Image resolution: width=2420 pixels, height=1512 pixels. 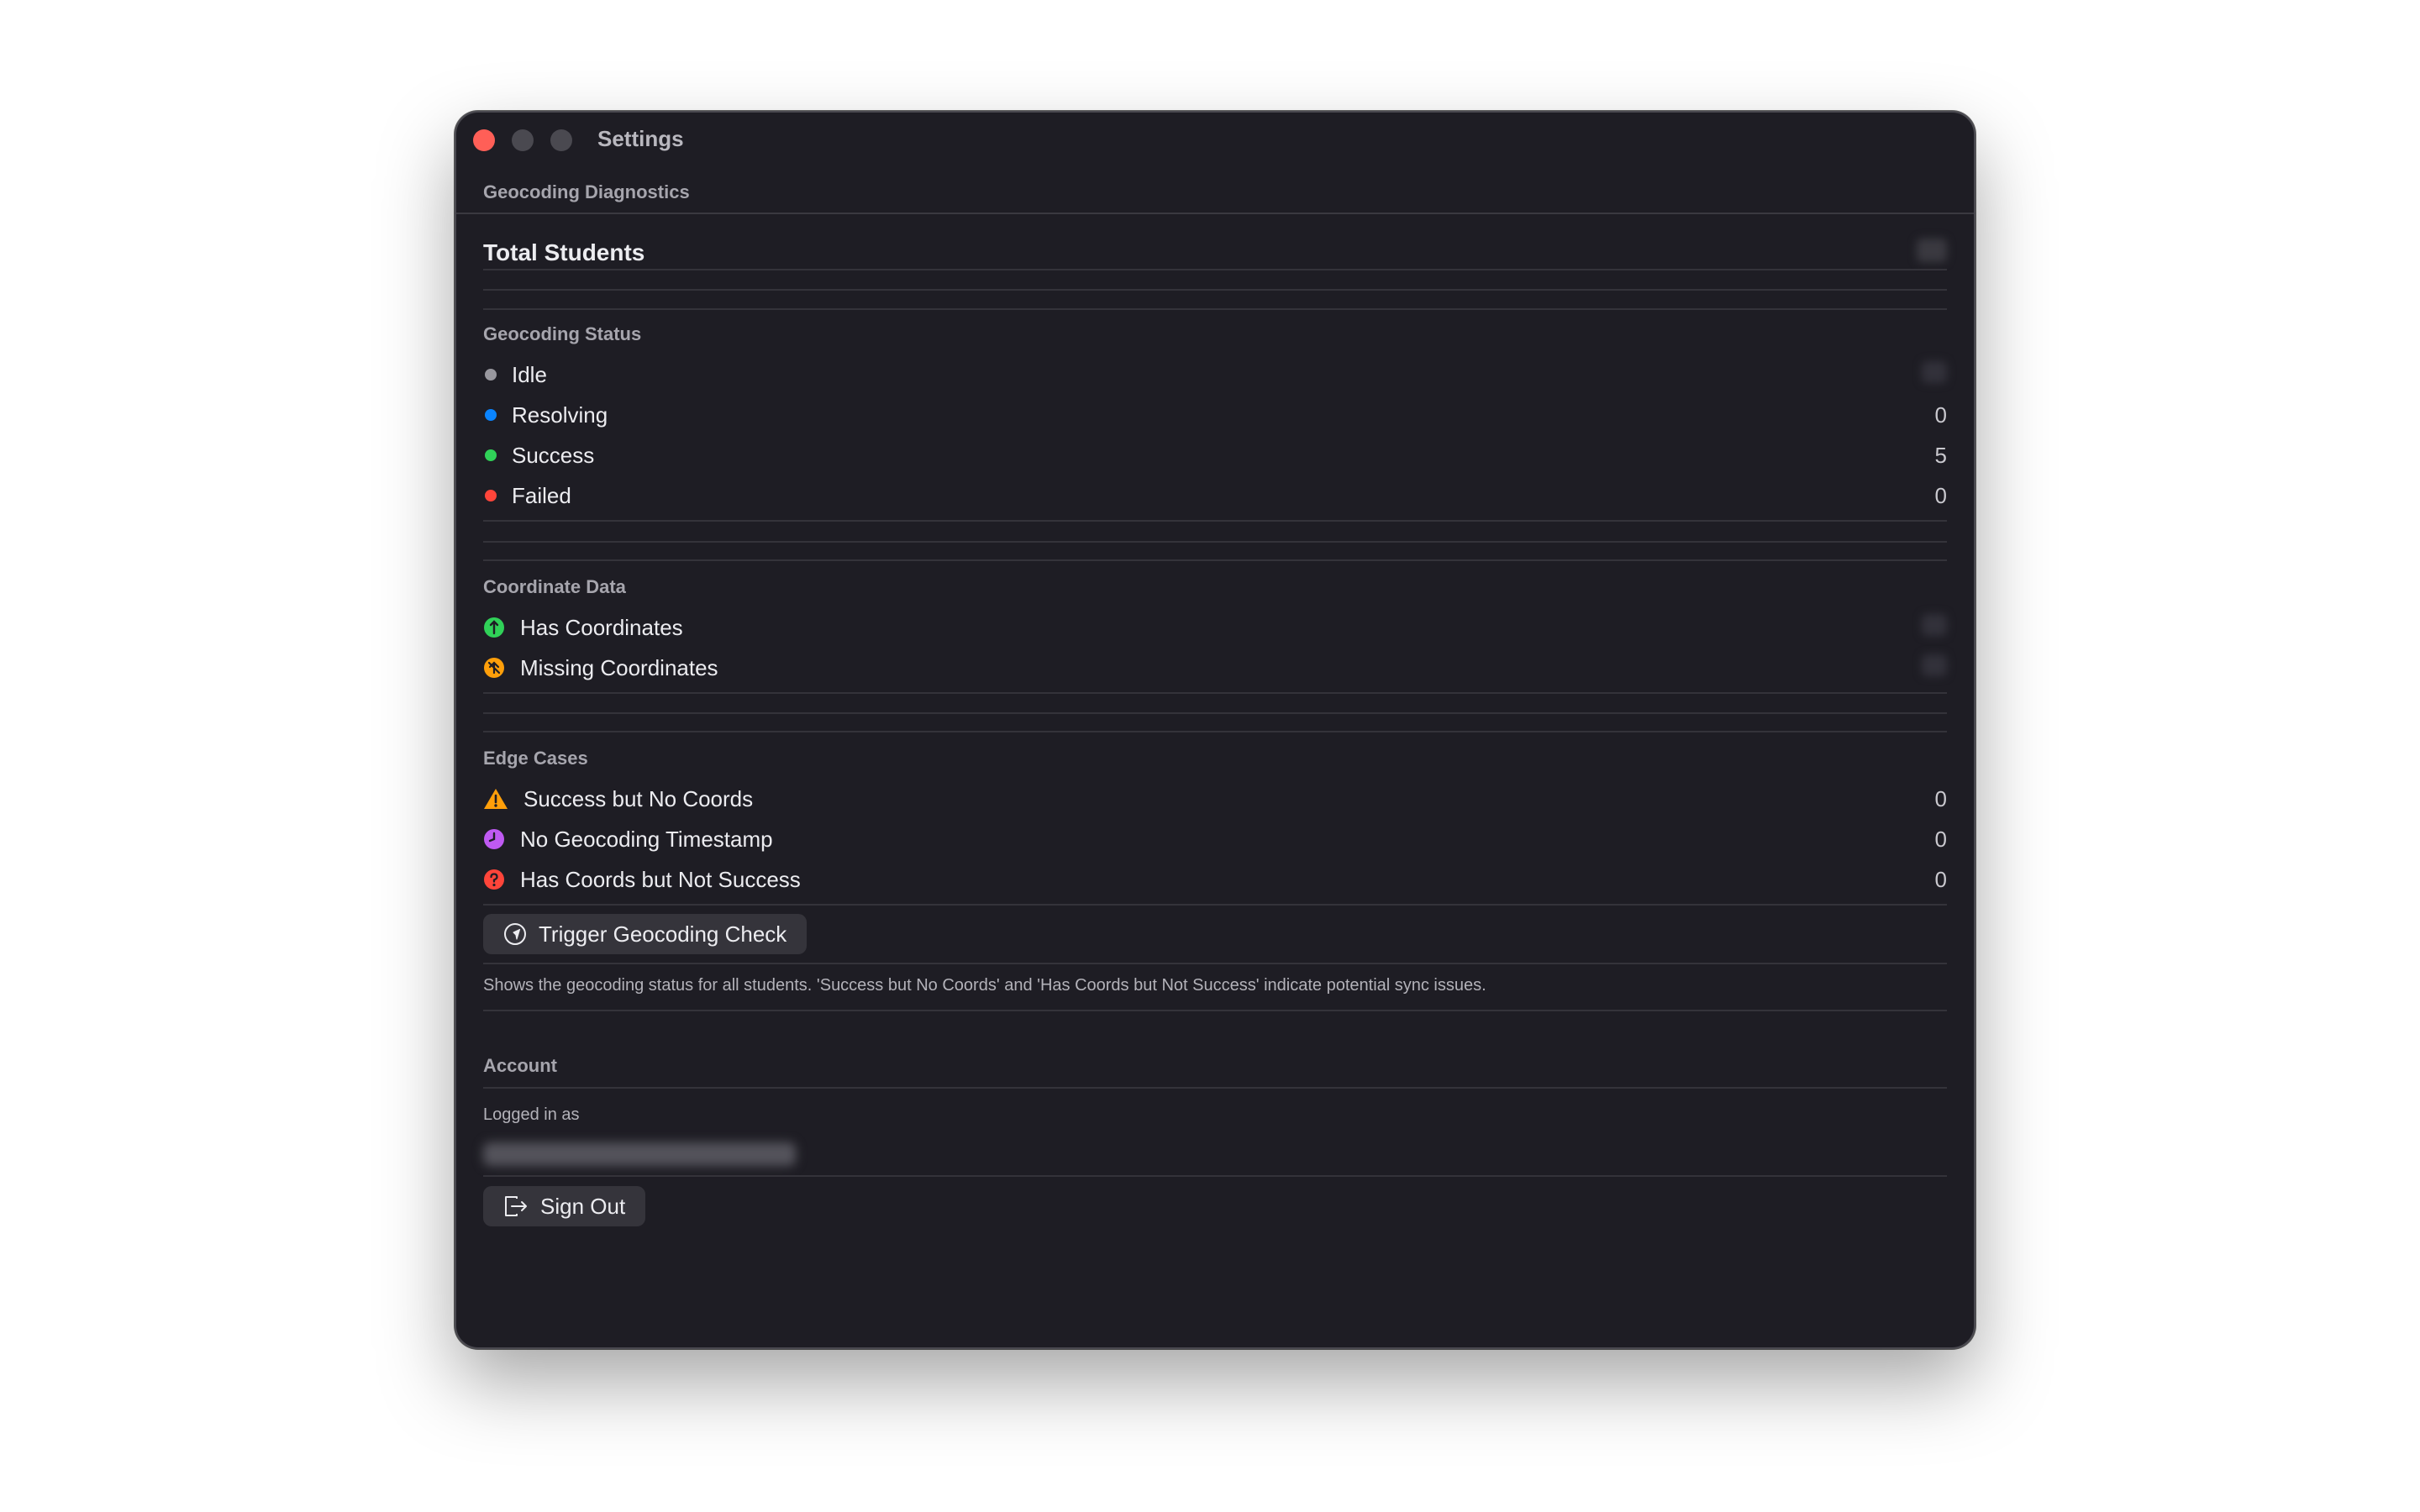 What do you see at coordinates (494, 627) in the screenshot?
I see `location-pin-icon` at bounding box center [494, 627].